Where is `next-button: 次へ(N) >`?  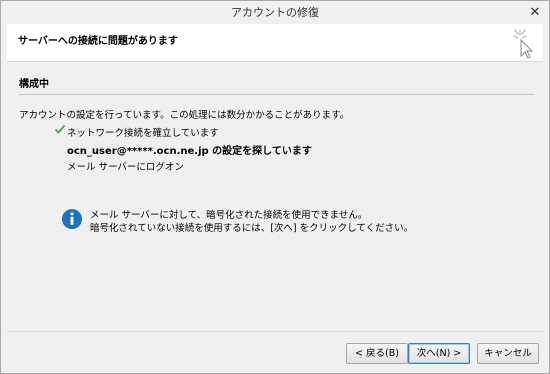
next-button: 次へ(N) > is located at coordinates (439, 353).